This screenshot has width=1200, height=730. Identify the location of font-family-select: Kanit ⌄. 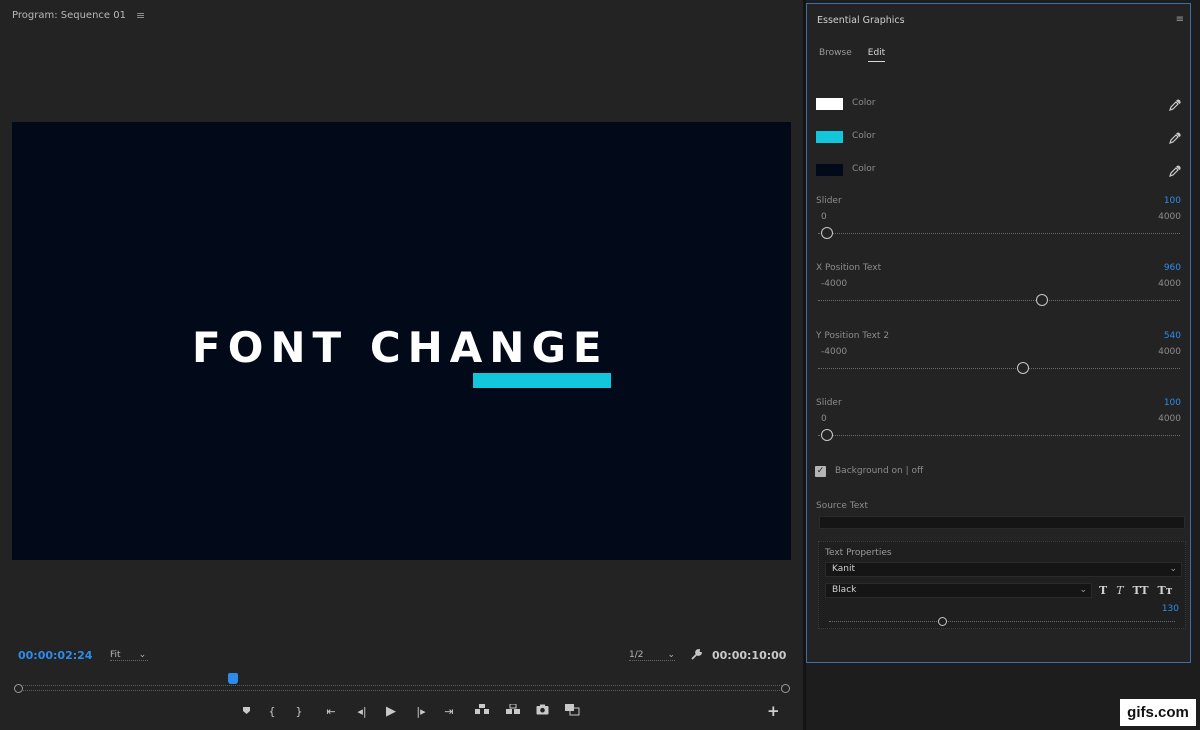
(1003, 569).